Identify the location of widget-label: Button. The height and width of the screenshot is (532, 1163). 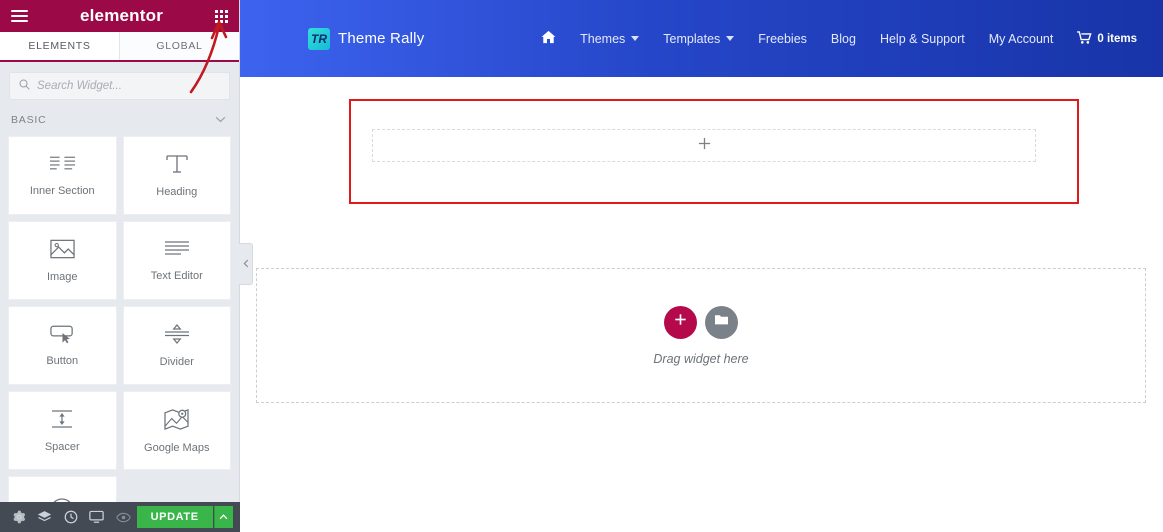
(62, 361).